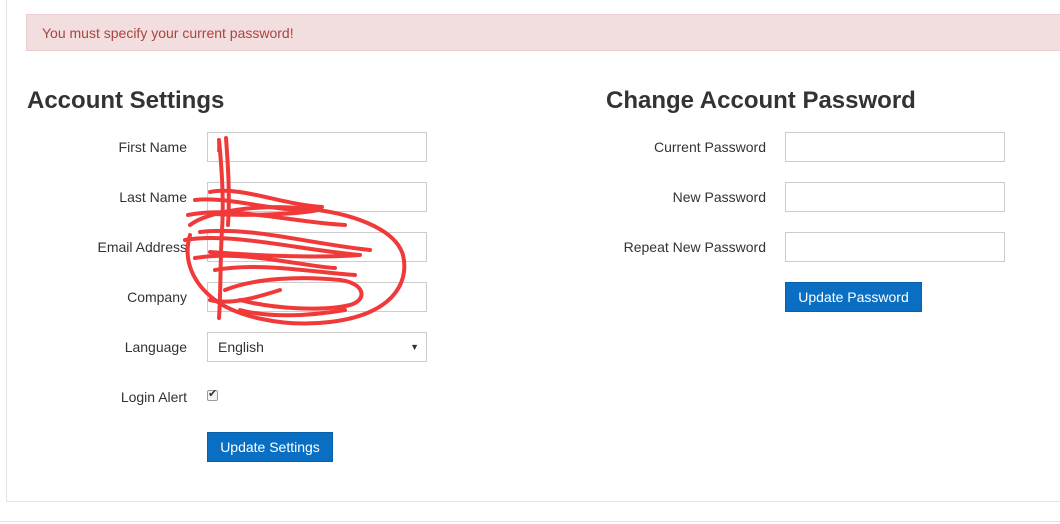 This screenshot has width=1060, height=524. Describe the element at coordinates (157, 297) in the screenshot. I see `company-label: Company` at that location.